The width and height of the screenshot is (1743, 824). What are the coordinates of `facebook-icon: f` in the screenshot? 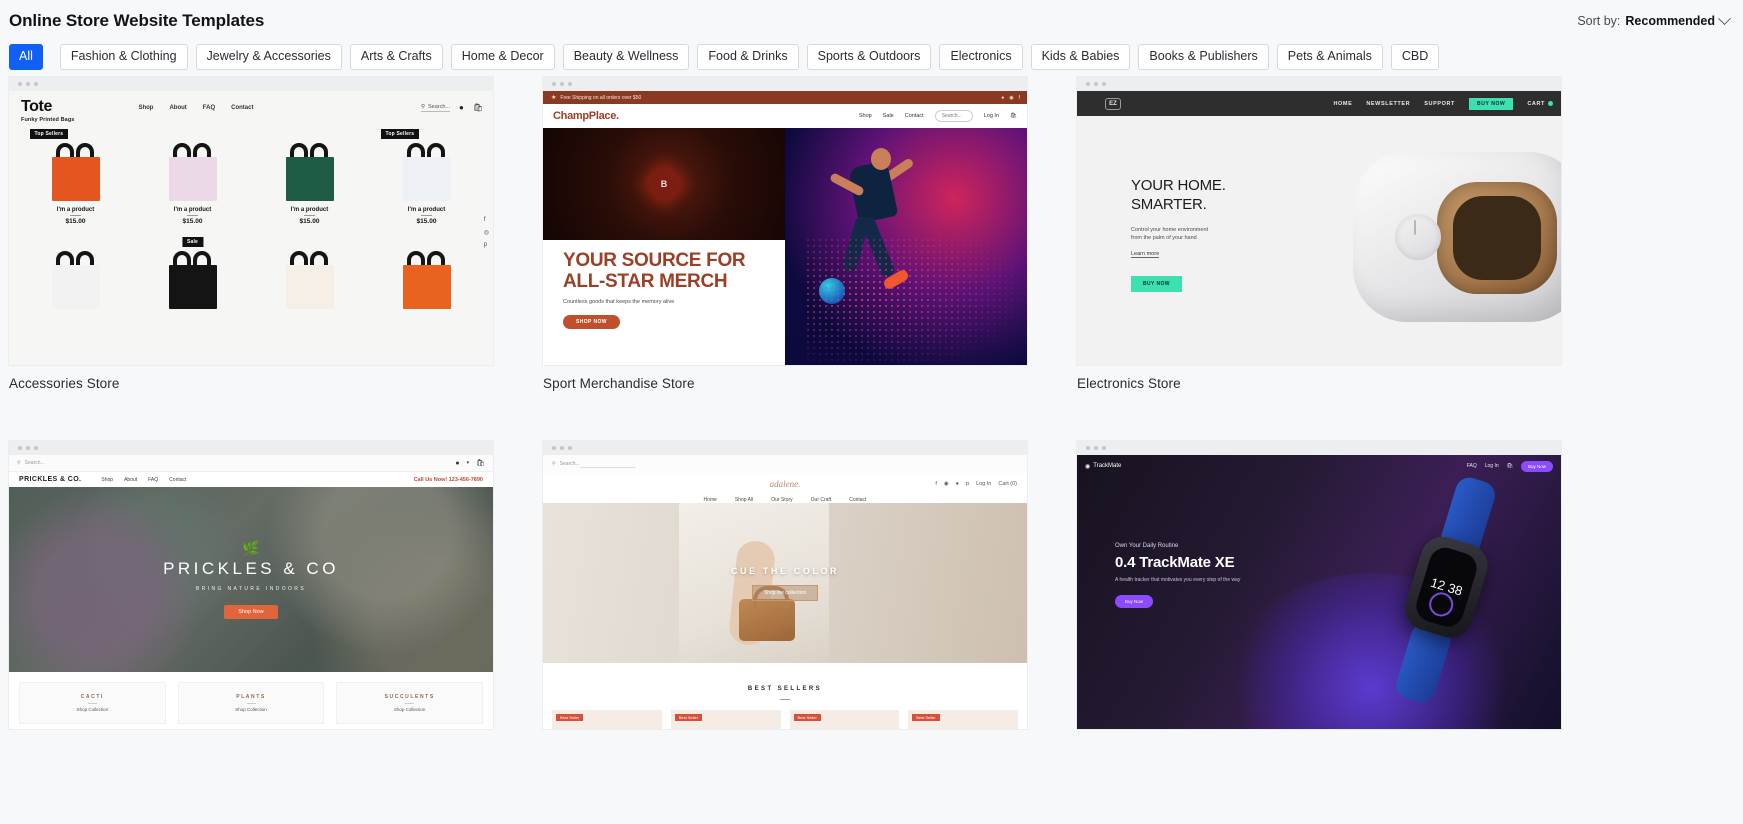 It's located at (484, 220).